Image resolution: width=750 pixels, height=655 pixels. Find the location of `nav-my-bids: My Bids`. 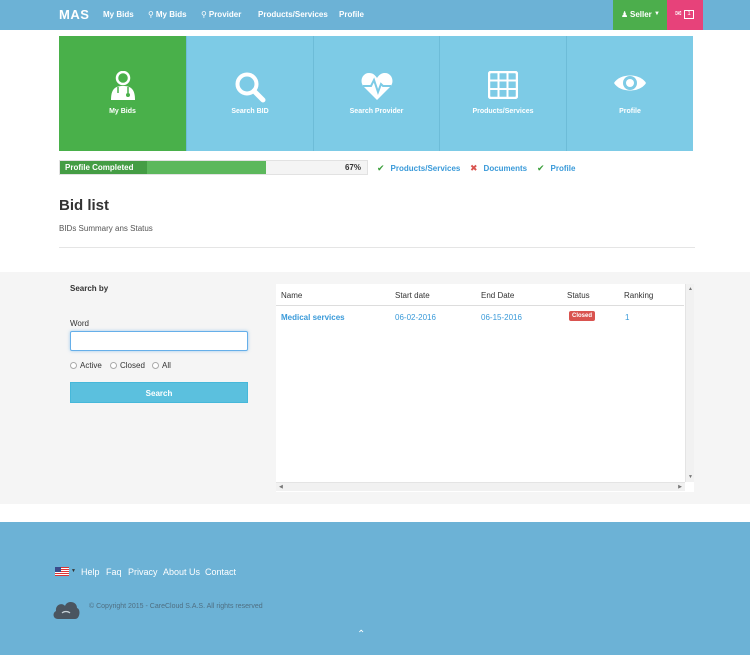

nav-my-bids: My Bids is located at coordinates (118, 14).